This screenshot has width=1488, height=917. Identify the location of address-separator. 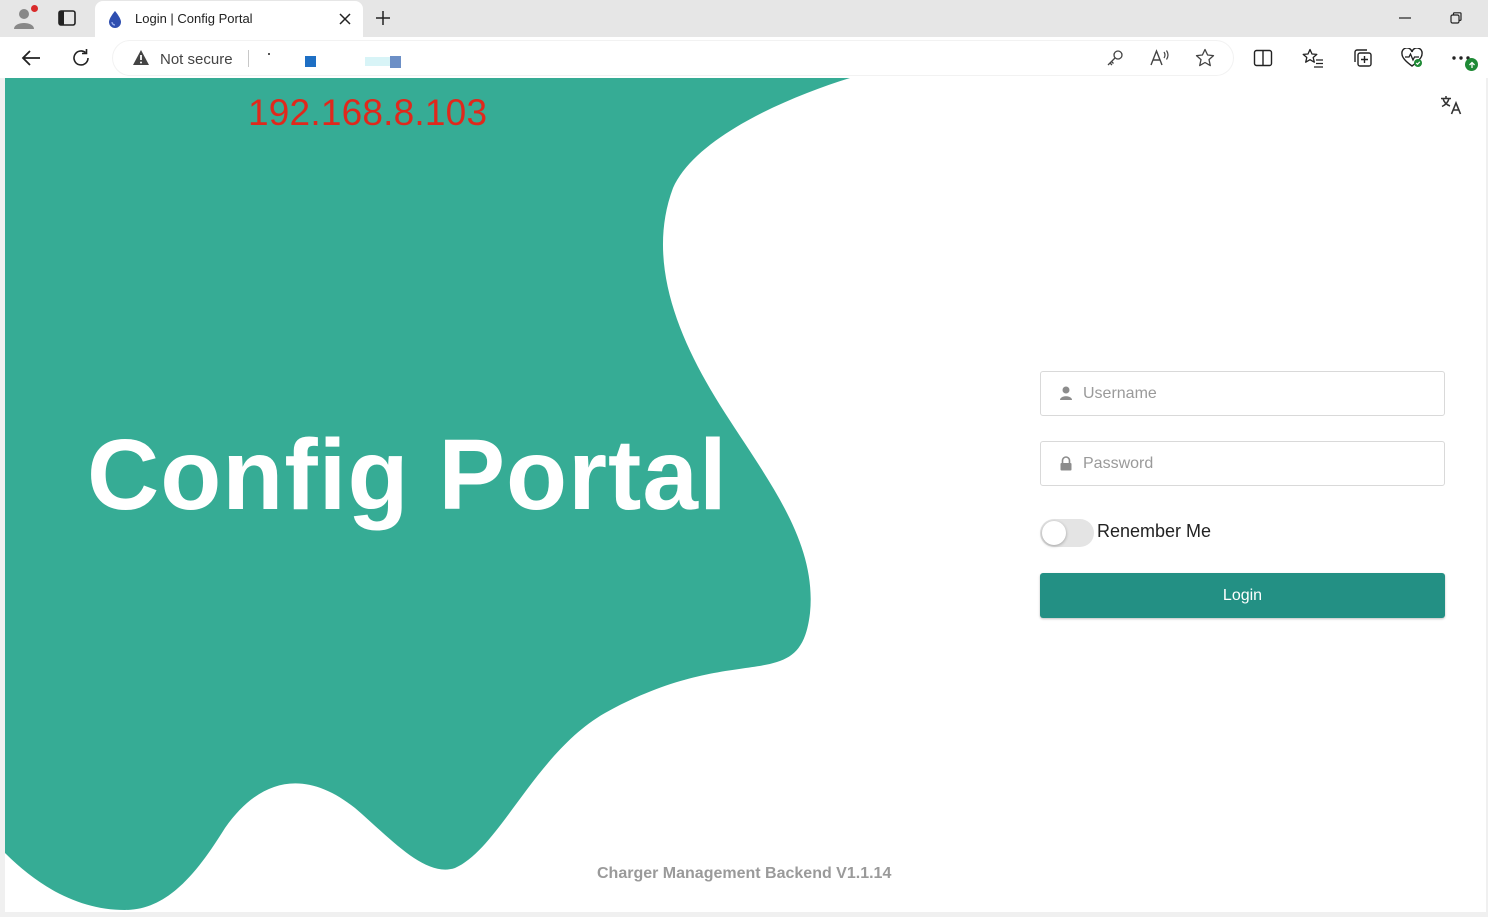
(248, 58).